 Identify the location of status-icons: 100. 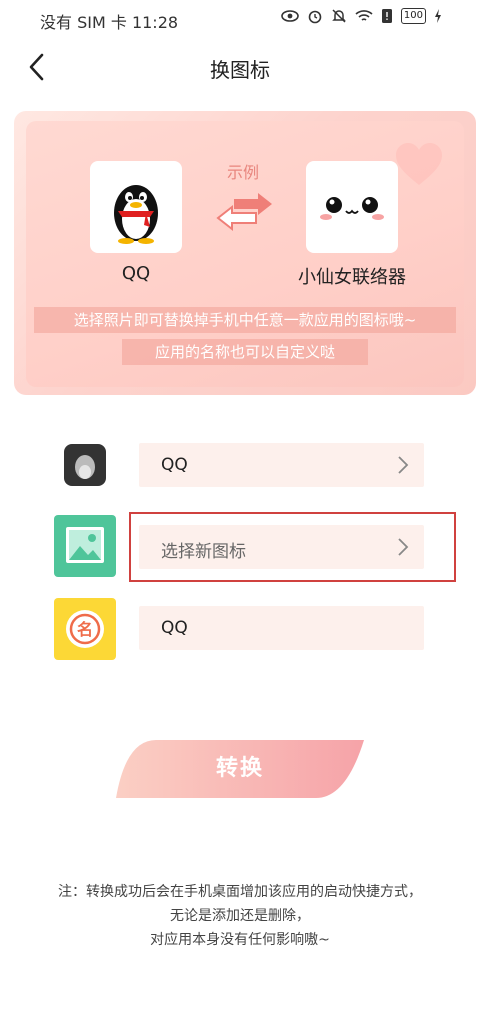
(361, 16).